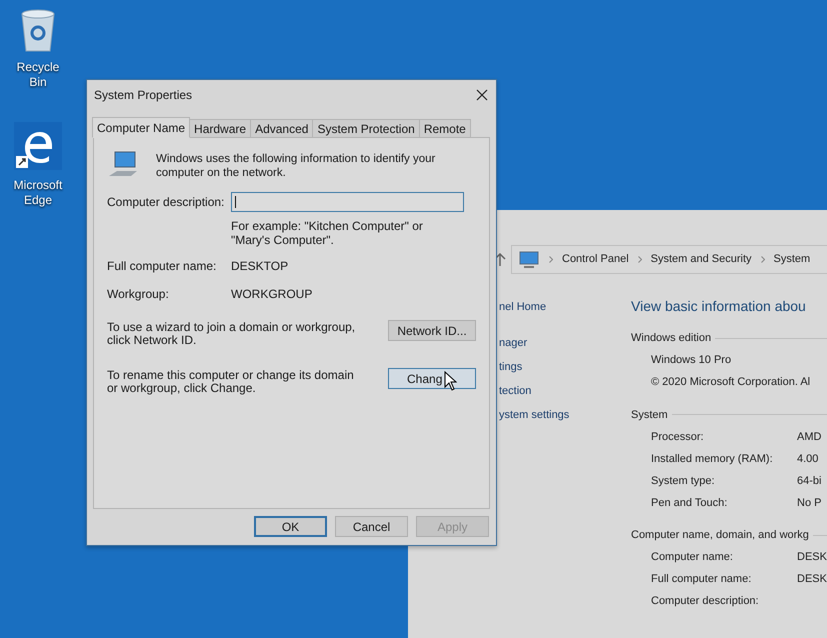 This screenshot has height=638, width=827. Describe the element at coordinates (809, 437) in the screenshot. I see `info-value: AMD` at that location.